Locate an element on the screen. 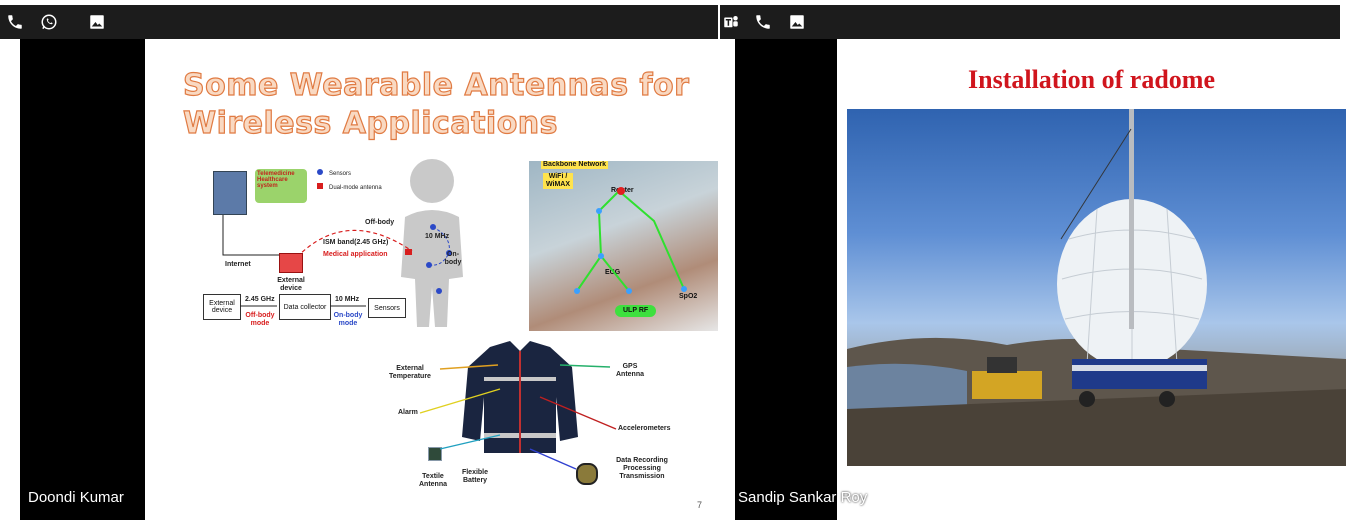 This screenshot has height=523, width=1346. status-bar-right is located at coordinates (1030, 22).